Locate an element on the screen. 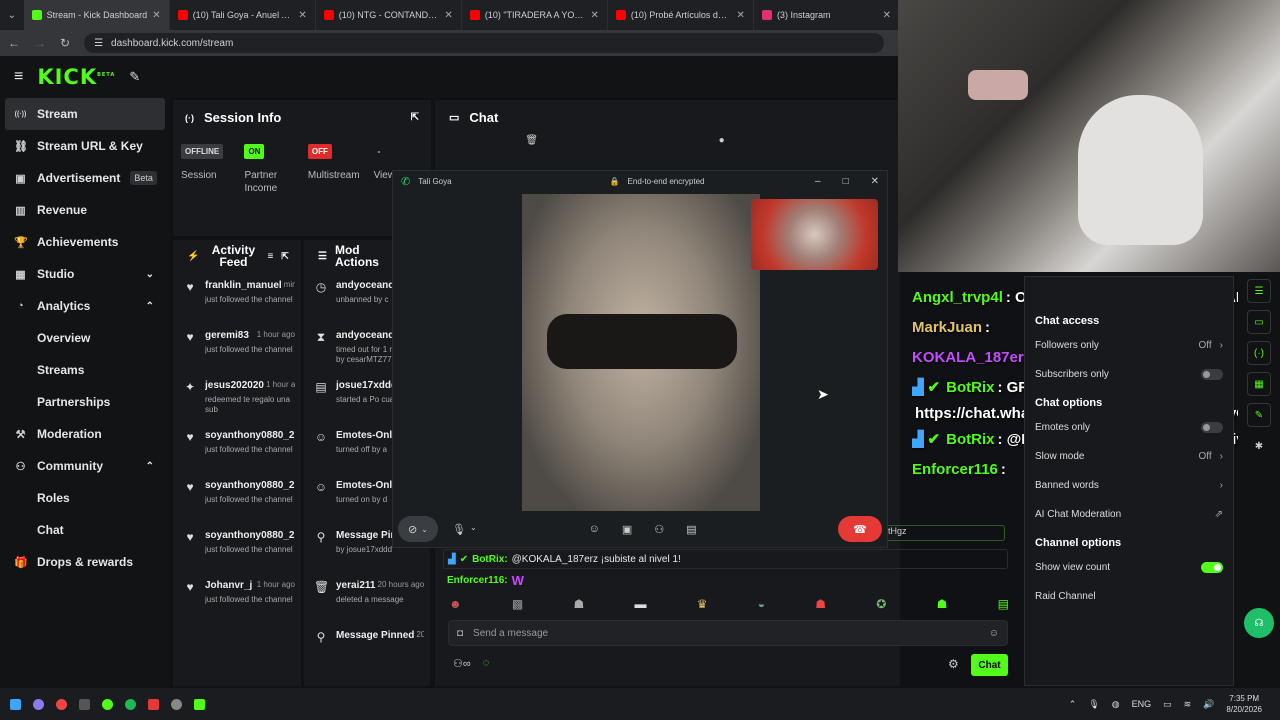 Image resolution: width=1280 pixels, height=720 pixels. emote-icon: ▬ is located at coordinates (641, 604).